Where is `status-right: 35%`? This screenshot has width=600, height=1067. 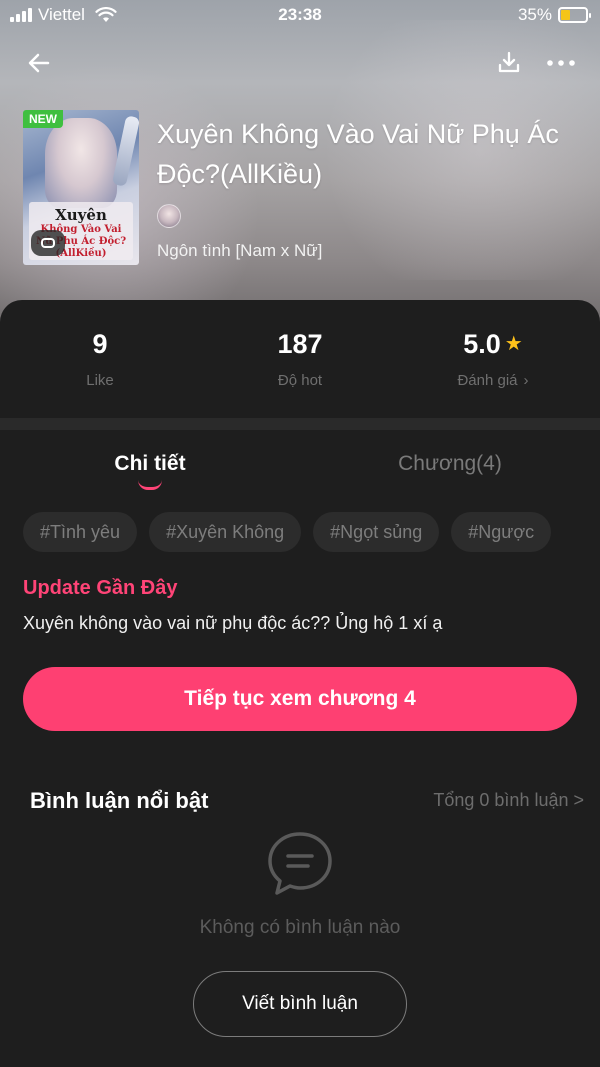
status-right: 35% is located at coordinates (554, 15).